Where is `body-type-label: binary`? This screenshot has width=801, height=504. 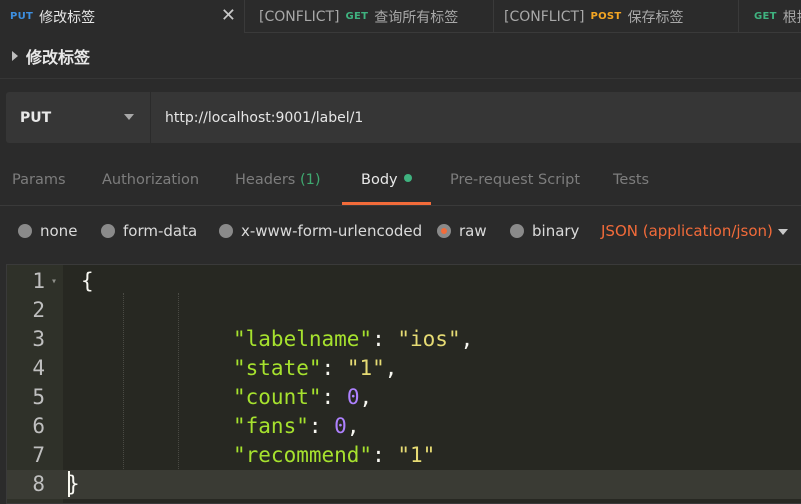 body-type-label: binary is located at coordinates (556, 231).